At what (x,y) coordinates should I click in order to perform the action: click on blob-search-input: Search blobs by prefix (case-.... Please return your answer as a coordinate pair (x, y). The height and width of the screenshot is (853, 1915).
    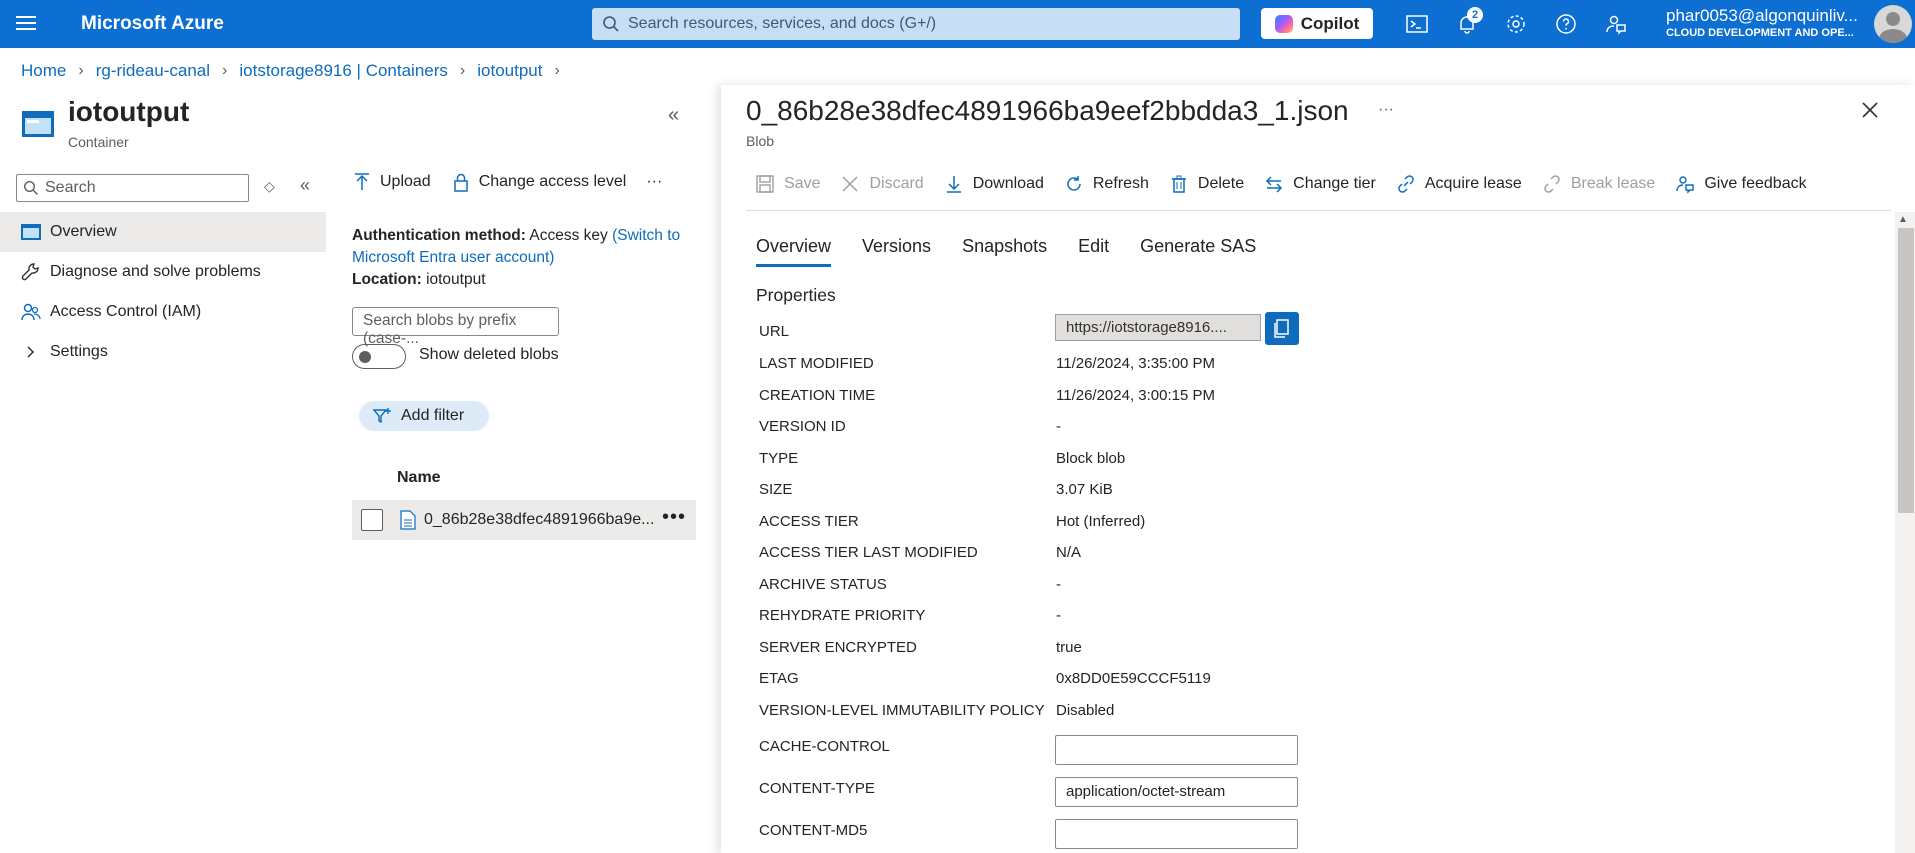
    Looking at the image, I should click on (455, 327).